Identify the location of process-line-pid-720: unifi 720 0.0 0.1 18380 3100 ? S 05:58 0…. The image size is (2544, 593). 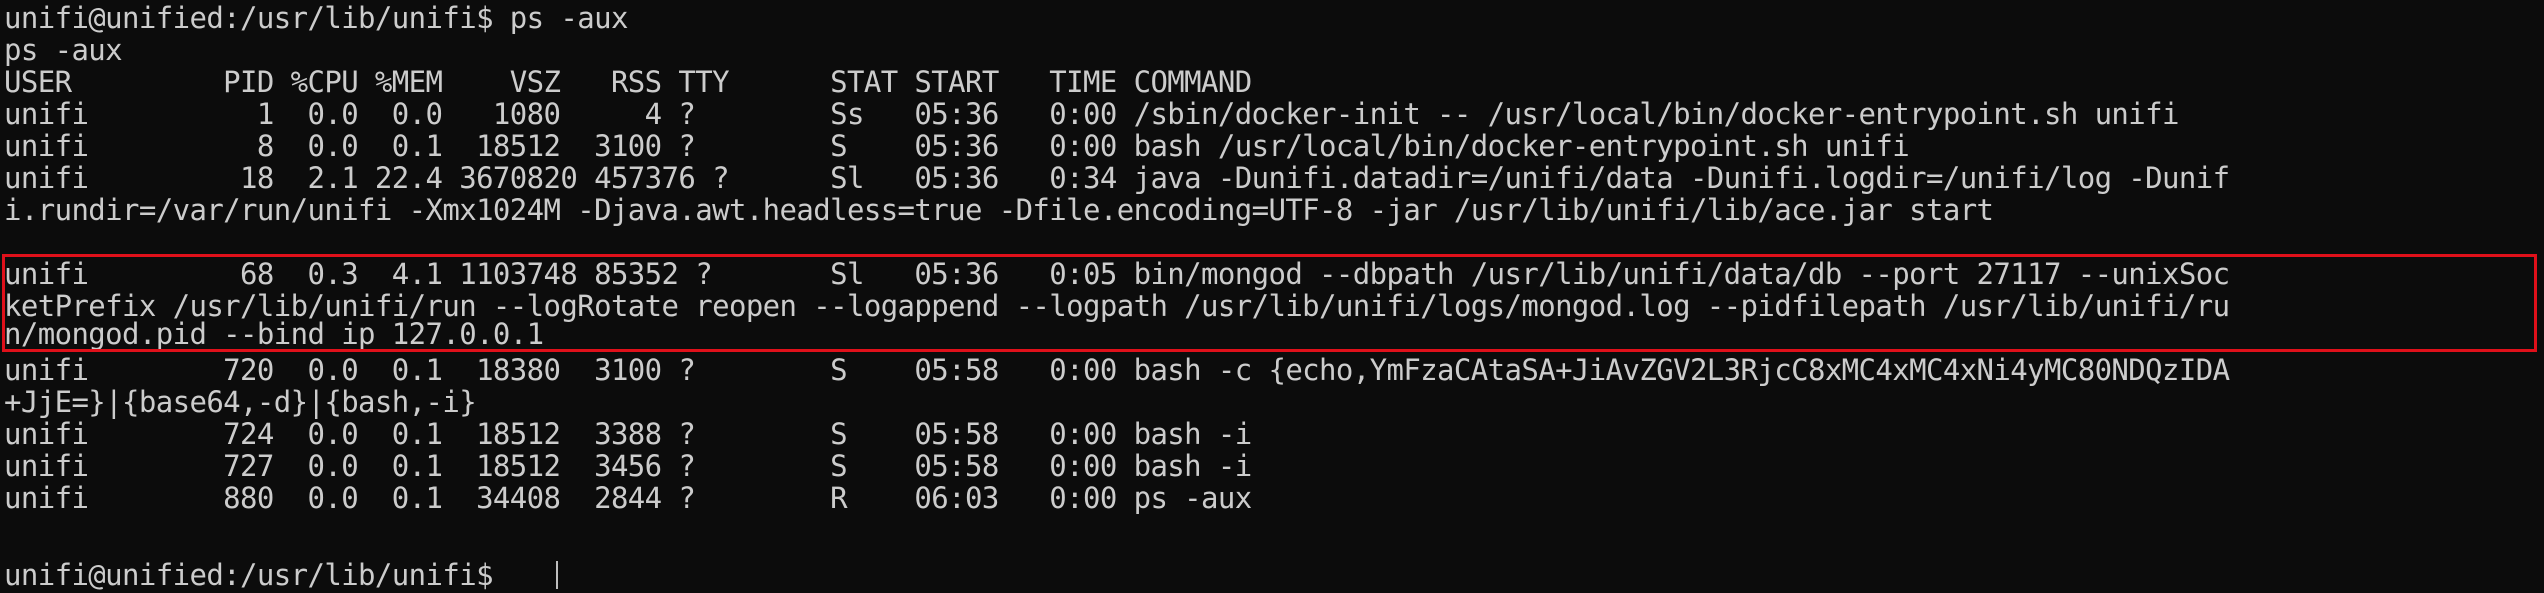
(1117, 370).